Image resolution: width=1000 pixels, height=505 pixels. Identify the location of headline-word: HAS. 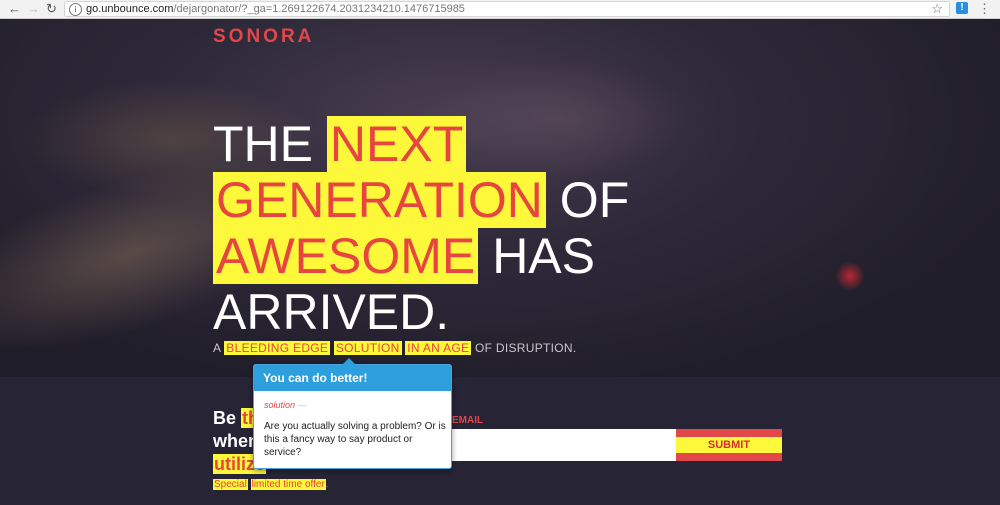
(543, 256).